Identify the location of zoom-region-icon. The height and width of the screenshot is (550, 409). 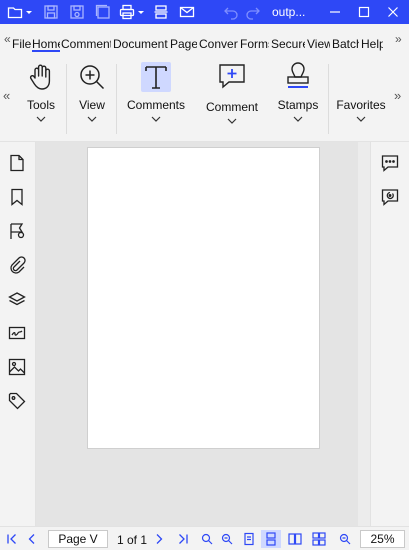
(207, 539).